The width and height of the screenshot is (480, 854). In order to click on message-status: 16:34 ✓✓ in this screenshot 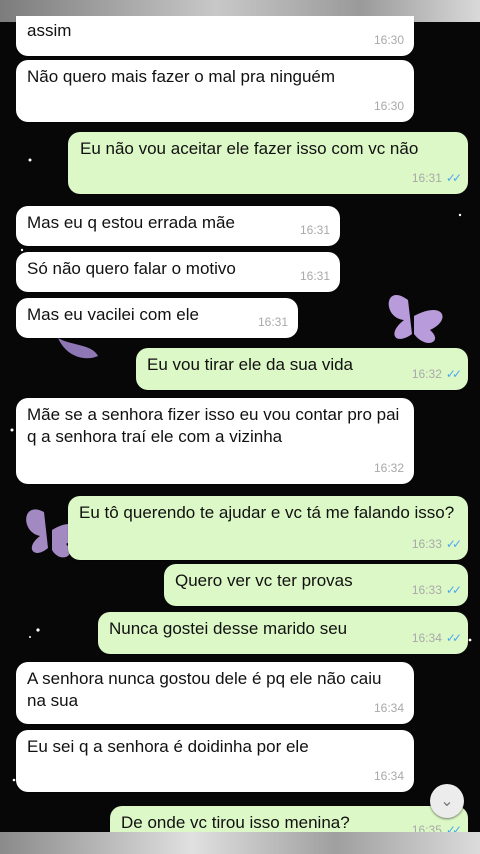, I will do `click(436, 638)`.